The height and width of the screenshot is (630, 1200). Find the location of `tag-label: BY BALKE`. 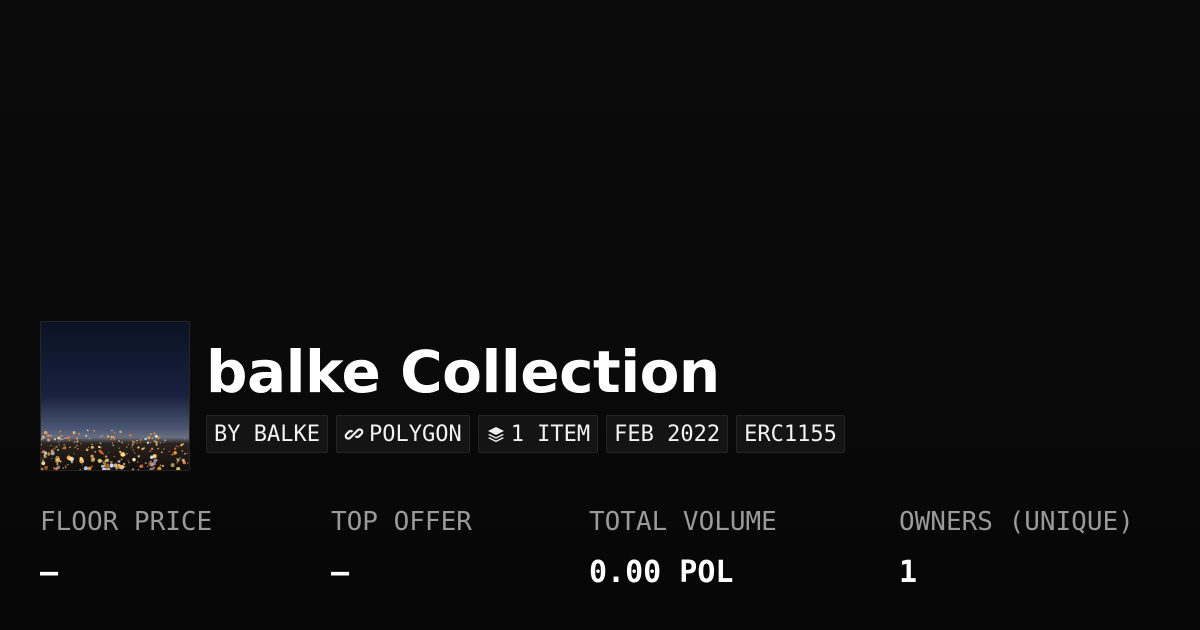

tag-label: BY BALKE is located at coordinates (267, 434).